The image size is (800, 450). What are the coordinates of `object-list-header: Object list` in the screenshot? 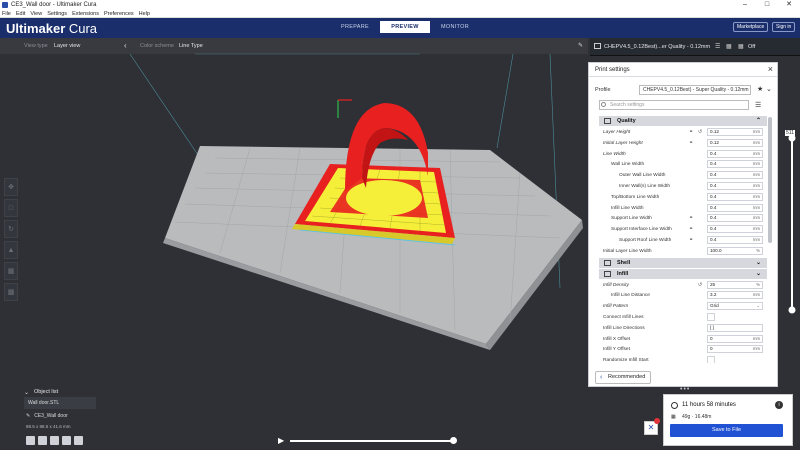 It's located at (46, 392).